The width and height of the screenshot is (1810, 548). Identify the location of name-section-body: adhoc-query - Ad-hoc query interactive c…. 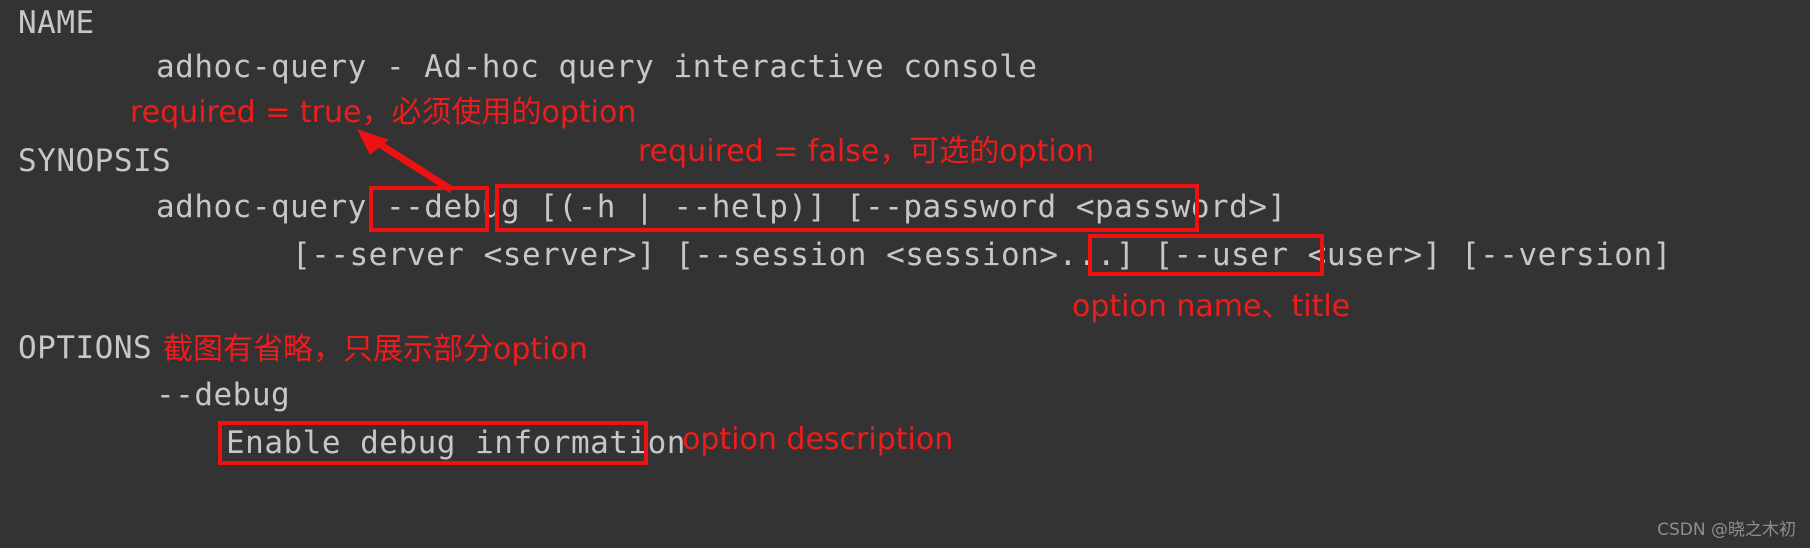
(597, 67).